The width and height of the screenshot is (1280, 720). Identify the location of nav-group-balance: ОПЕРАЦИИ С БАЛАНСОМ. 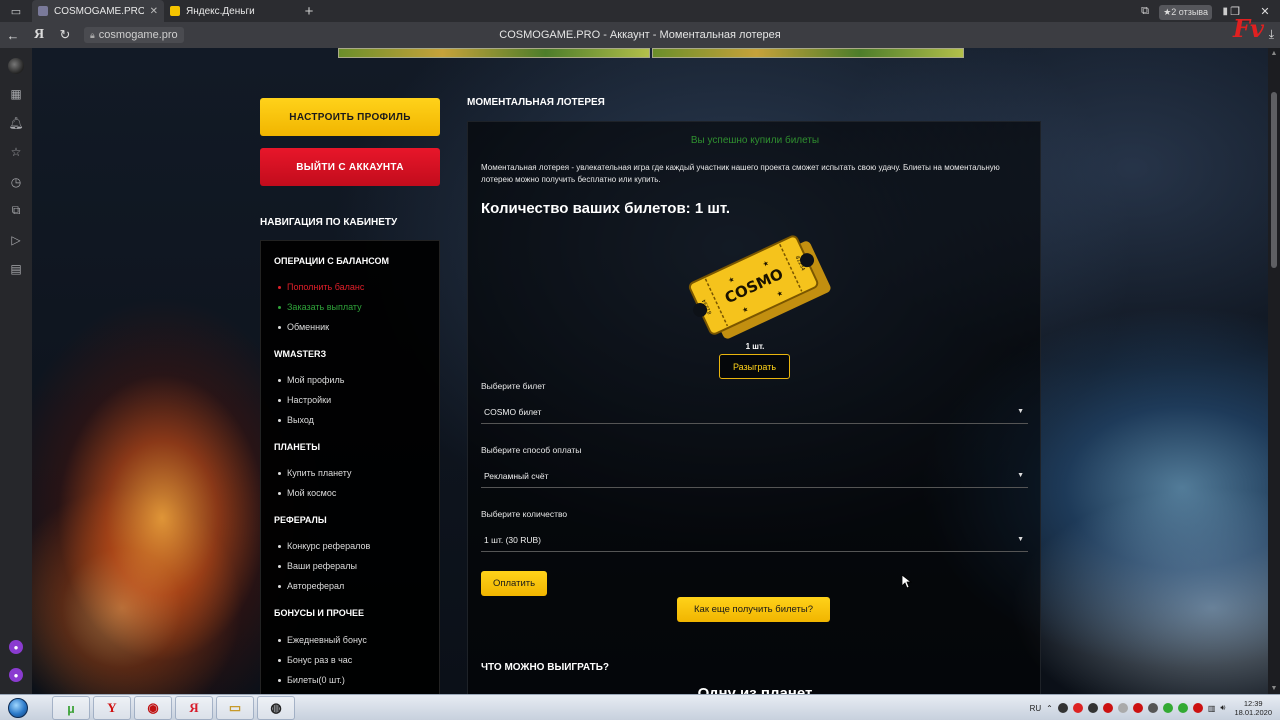
(332, 261).